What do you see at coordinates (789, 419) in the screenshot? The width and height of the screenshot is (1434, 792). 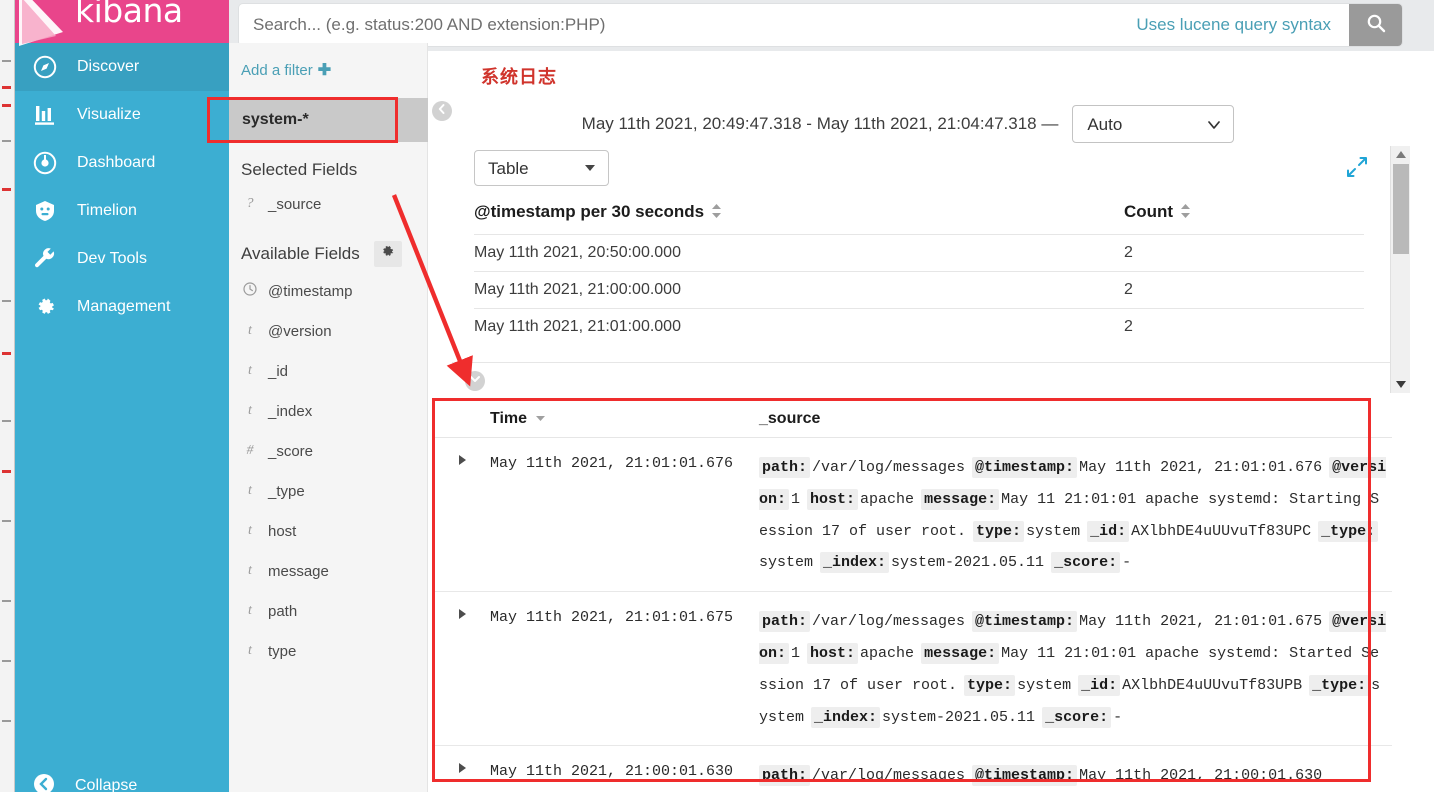 I see `documents-column-source: _source` at bounding box center [789, 419].